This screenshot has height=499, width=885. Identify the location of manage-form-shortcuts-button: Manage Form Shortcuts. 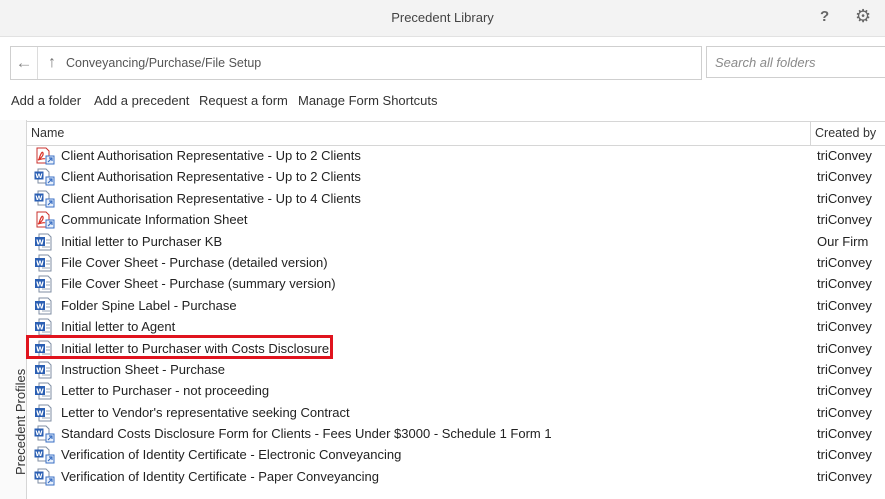
(367, 100).